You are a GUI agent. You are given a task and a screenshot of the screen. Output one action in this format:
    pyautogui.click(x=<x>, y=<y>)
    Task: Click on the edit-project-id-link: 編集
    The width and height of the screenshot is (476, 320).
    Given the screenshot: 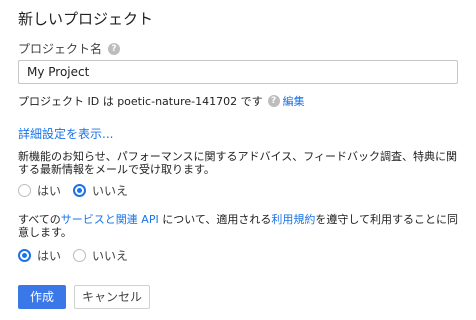 What is the action you would take?
    pyautogui.click(x=294, y=101)
    